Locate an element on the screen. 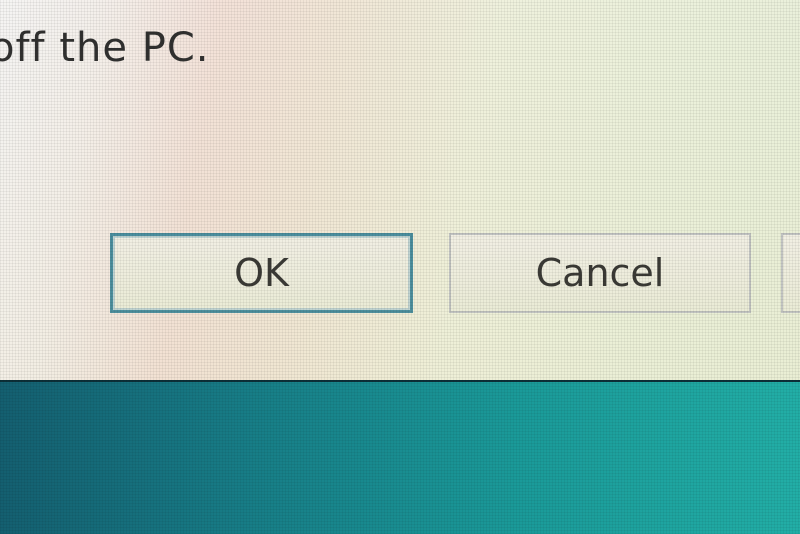 This screenshot has height=534, width=800. dialog-message: off the PC. is located at coordinates (105, 48).